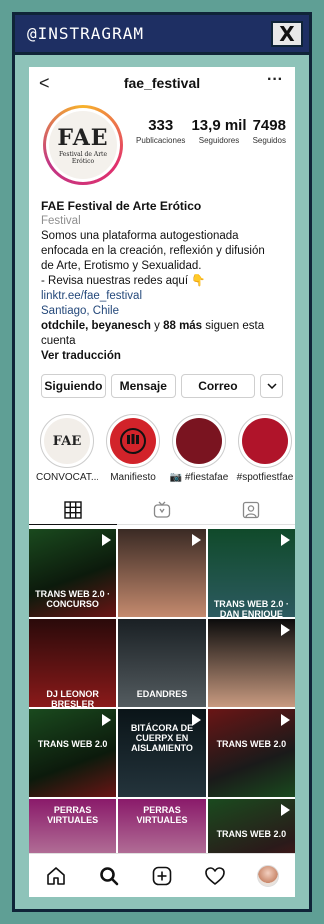  I want to click on post-caption-text: TRANS WEB 2.0 · CONCURSO, so click(73, 599).